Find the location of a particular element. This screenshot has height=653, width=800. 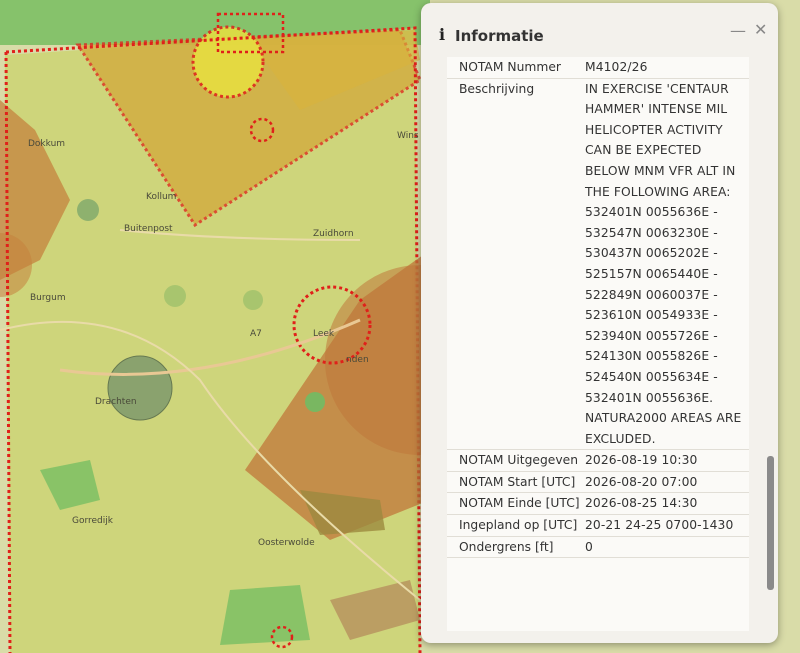

map-label: Drachten is located at coordinates (116, 402).